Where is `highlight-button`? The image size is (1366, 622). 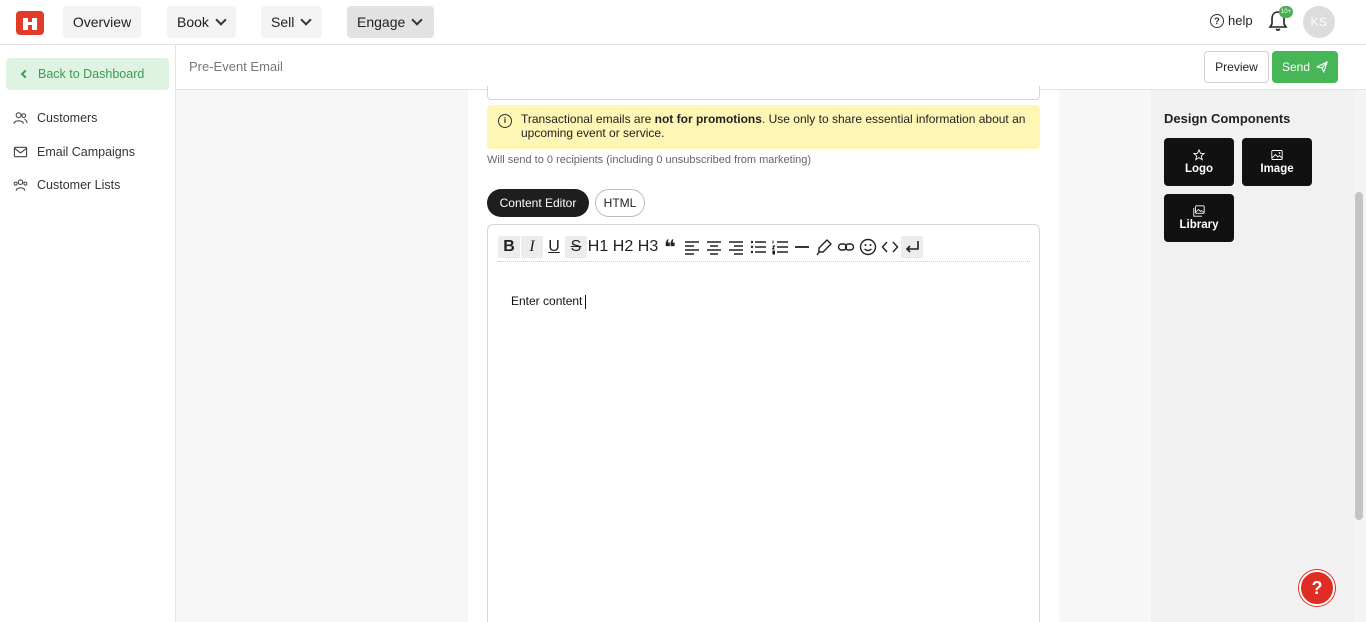 highlight-button is located at coordinates (824, 247).